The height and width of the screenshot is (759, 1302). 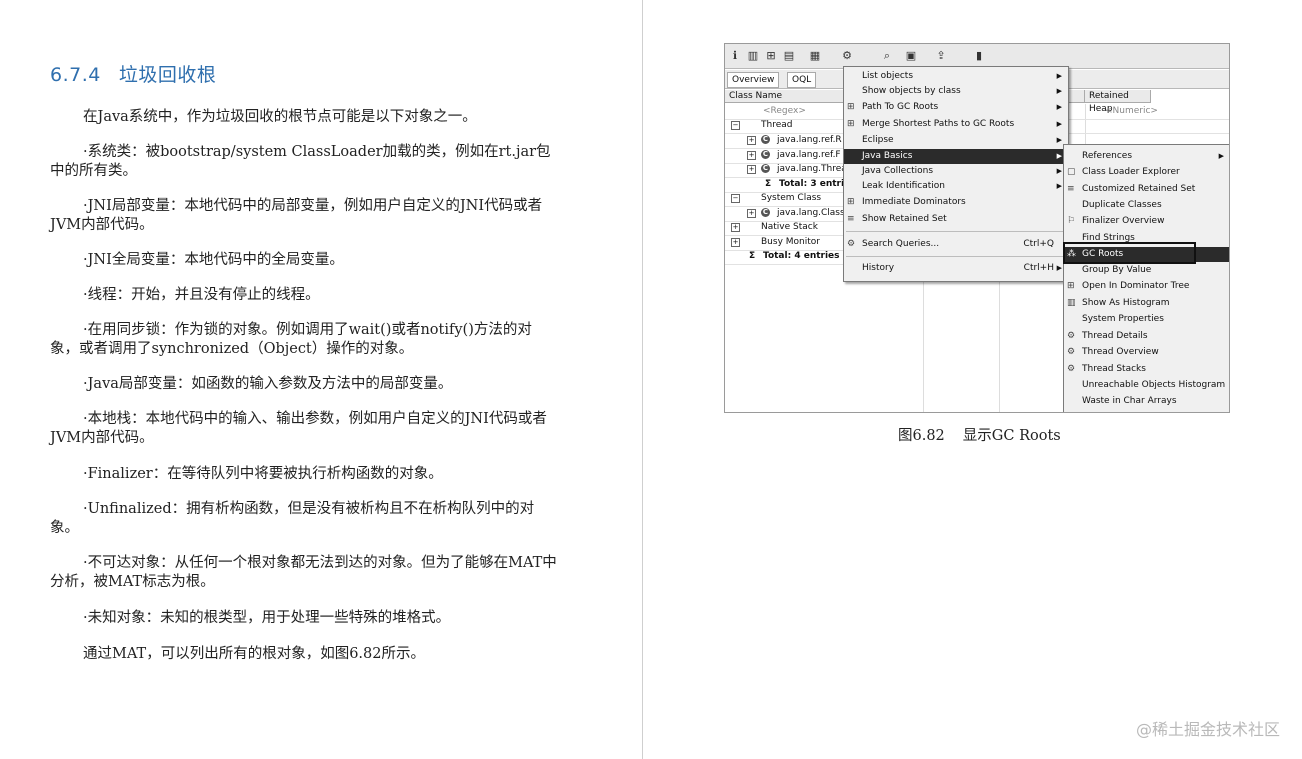 I want to click on menu-item-search-queries: ⚙ Search Queries... Ctrl+Q, so click(x=956, y=244).